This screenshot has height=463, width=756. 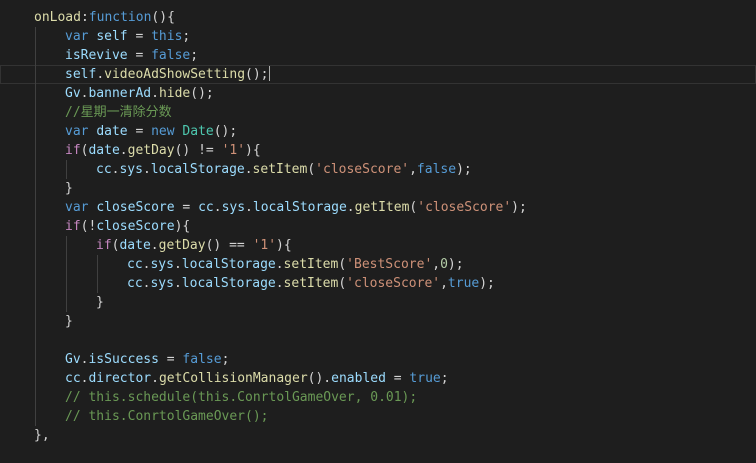 What do you see at coordinates (342, 264) in the screenshot?
I see `code-token-default: (` at bounding box center [342, 264].